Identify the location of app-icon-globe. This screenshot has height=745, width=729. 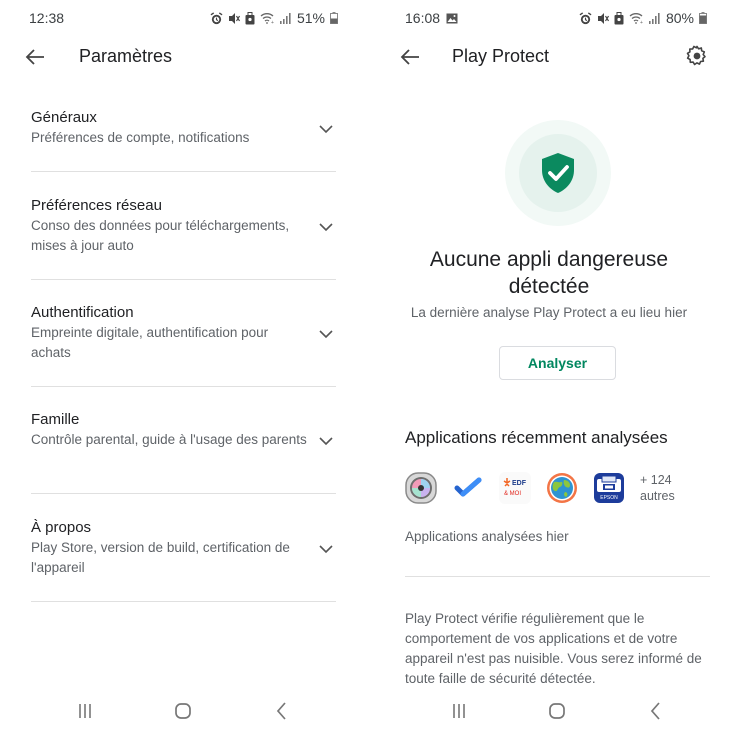
(562, 488).